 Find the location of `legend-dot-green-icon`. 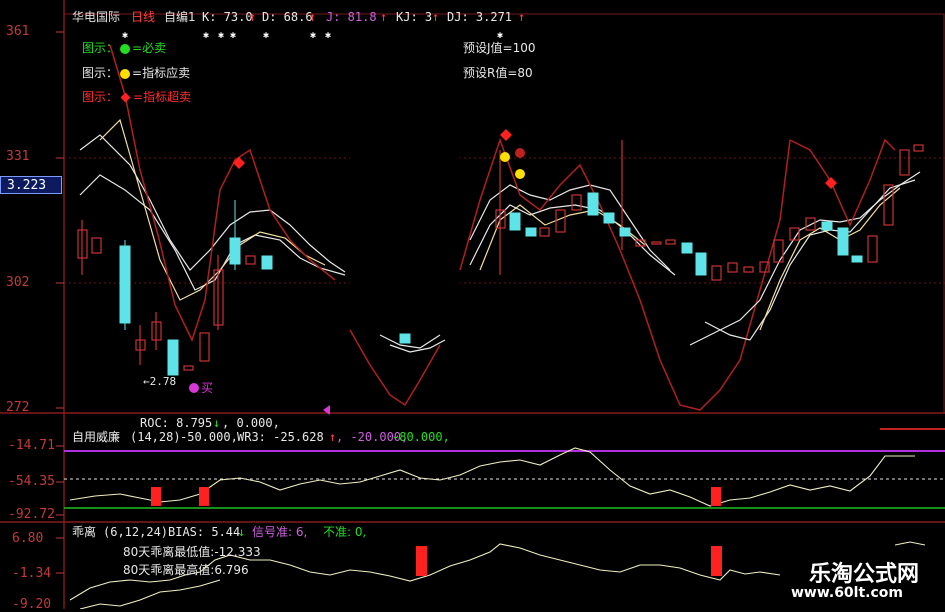

legend-dot-green-icon is located at coordinates (125, 48).